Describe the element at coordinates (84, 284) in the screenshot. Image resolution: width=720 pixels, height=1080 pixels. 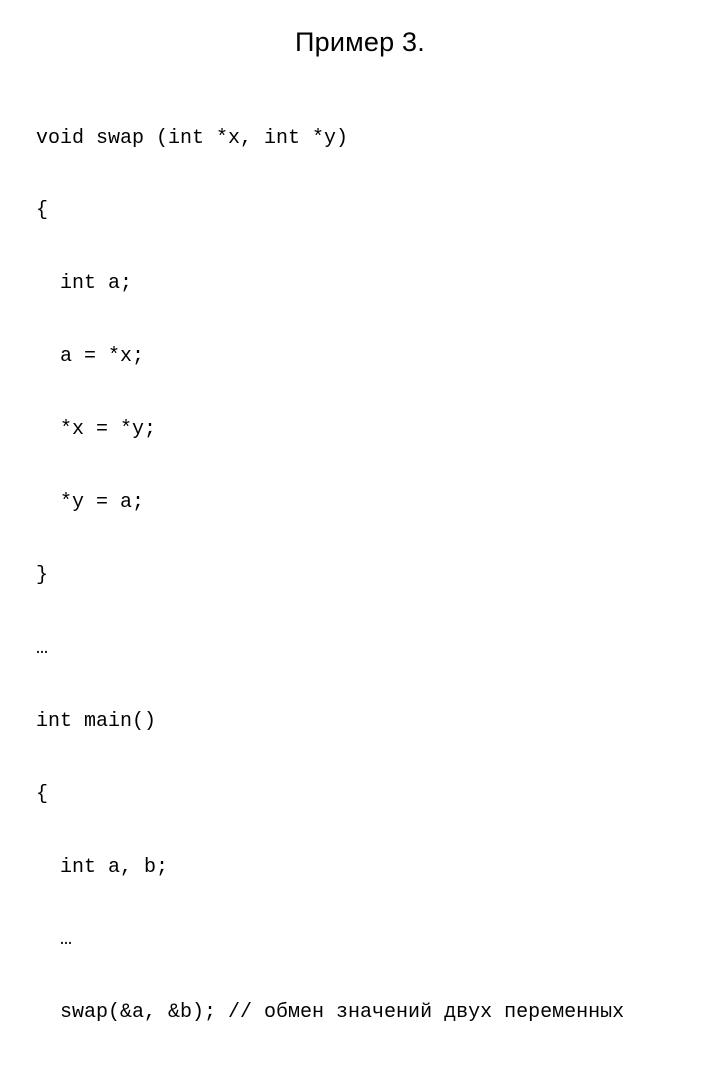
I see `code-line: int a;` at that location.